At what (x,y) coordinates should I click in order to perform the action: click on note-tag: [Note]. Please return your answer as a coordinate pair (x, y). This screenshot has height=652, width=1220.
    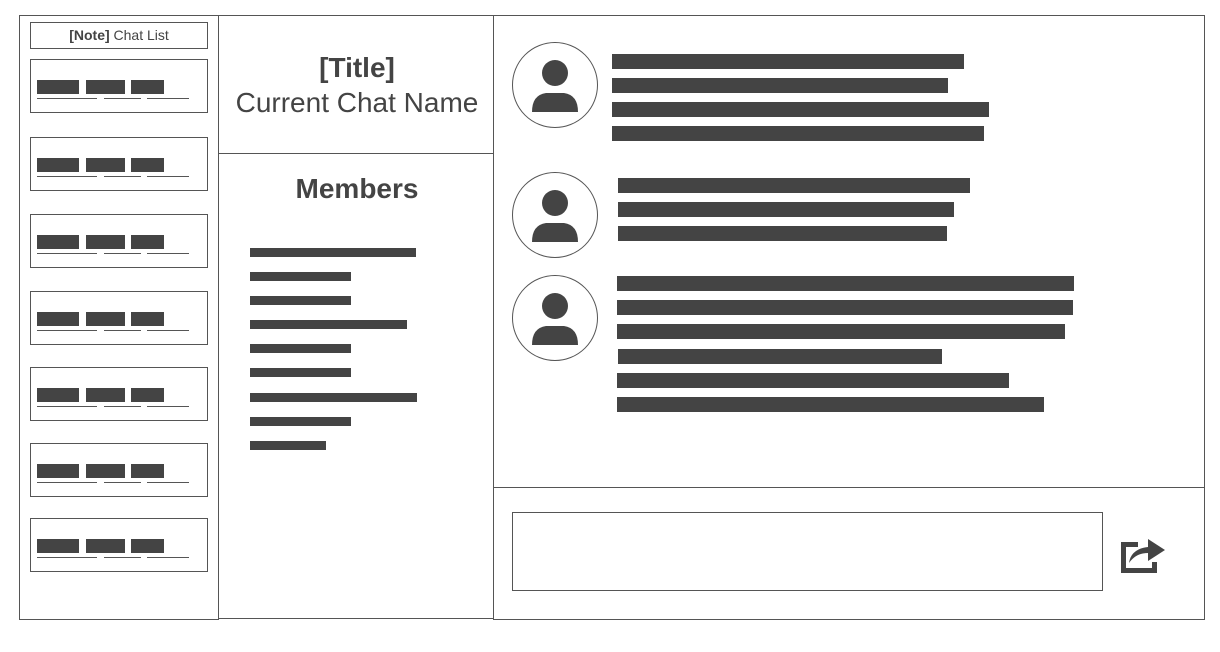
    Looking at the image, I should click on (89, 35).